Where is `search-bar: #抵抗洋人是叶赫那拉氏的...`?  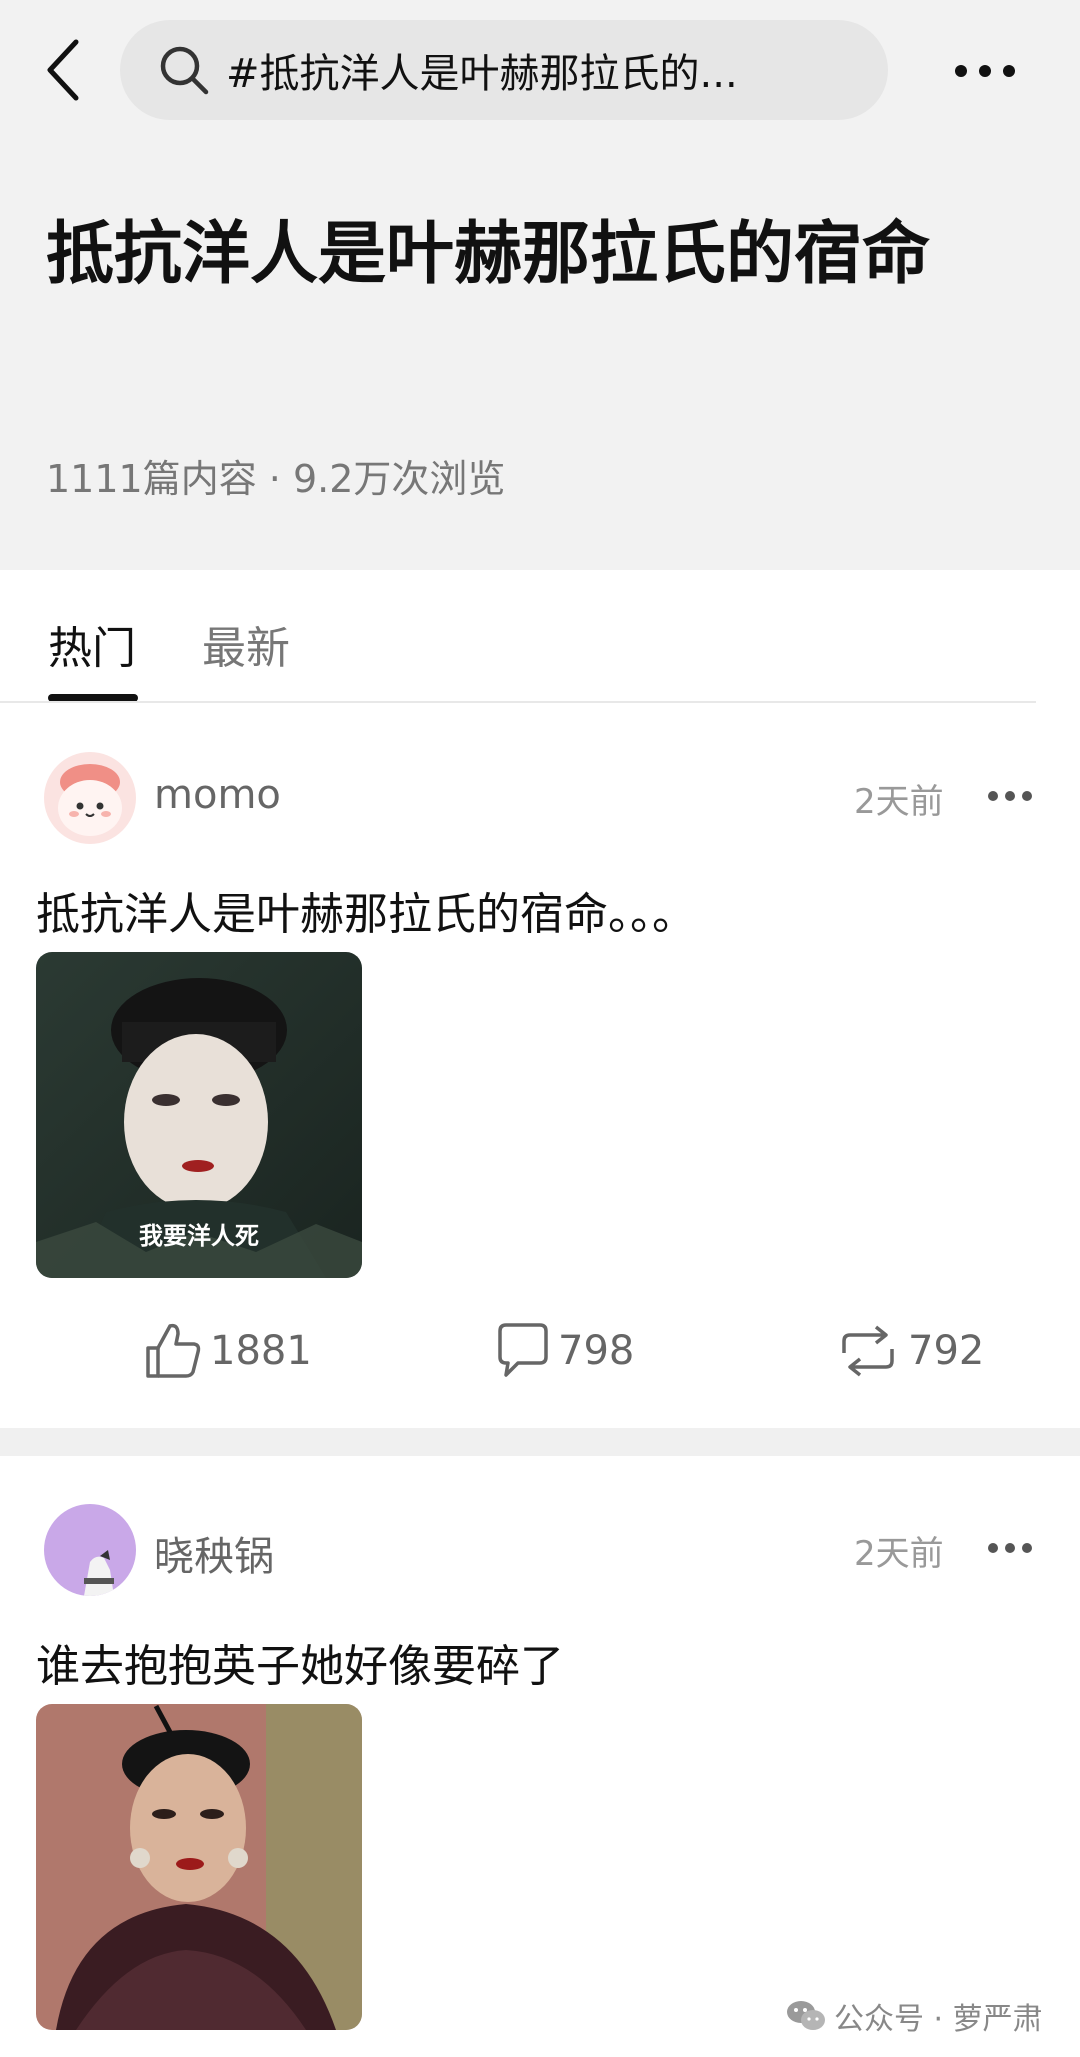 search-bar: #抵抗洋人是叶赫那拉氏的... is located at coordinates (504, 70).